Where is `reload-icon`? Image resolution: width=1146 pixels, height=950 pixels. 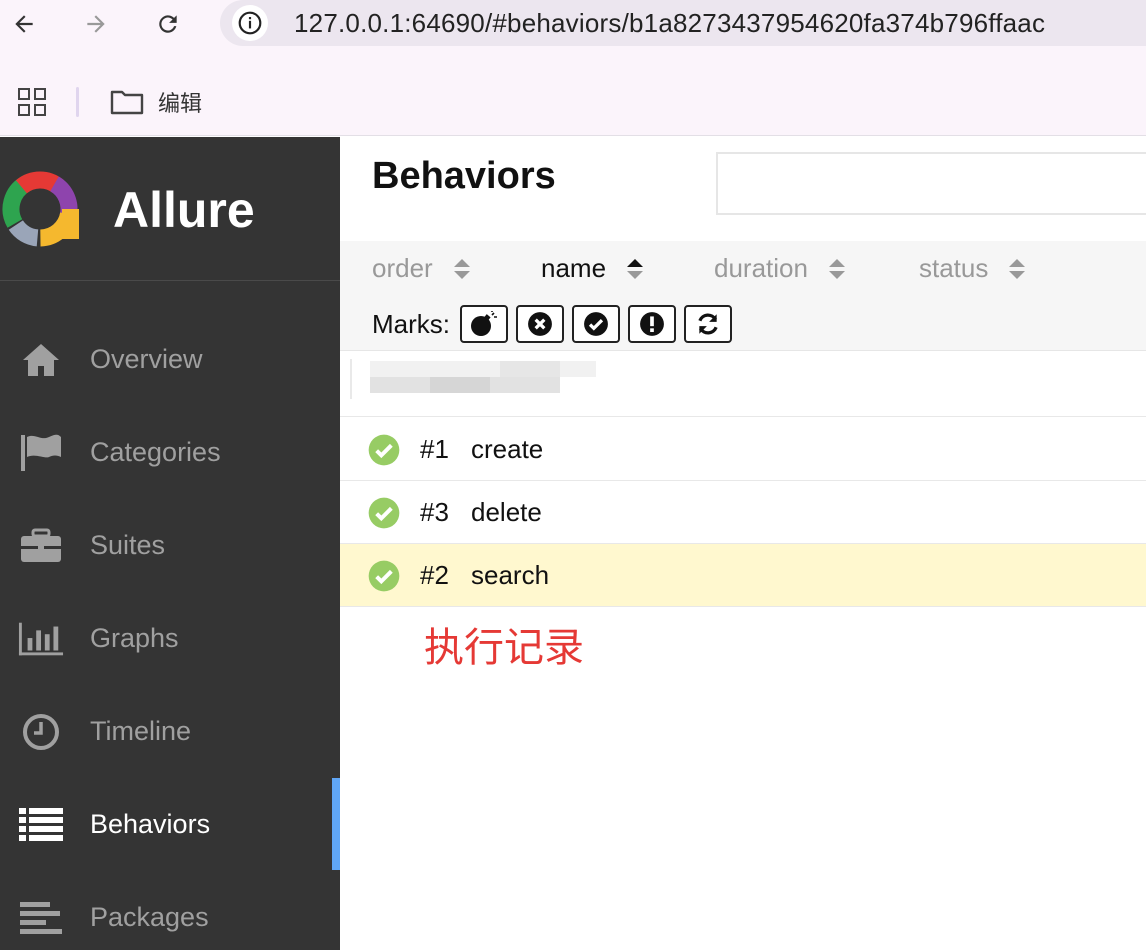 reload-icon is located at coordinates (168, 24).